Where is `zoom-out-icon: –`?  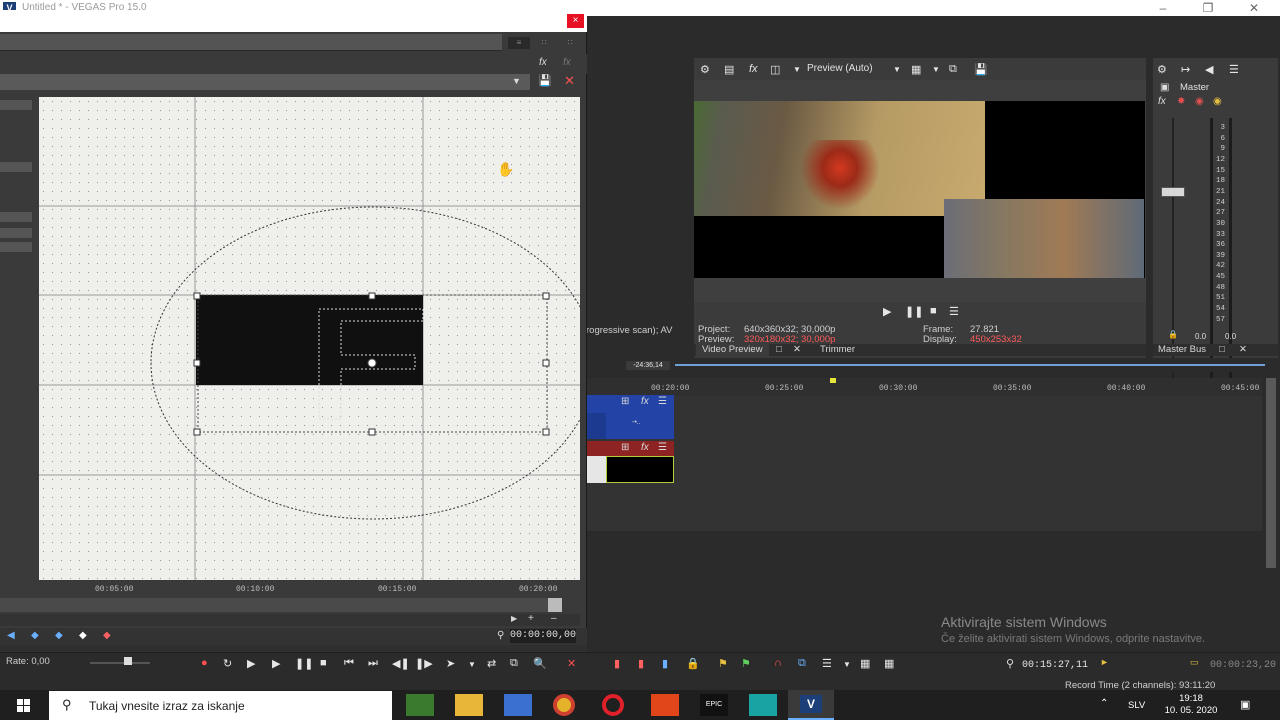 zoom-out-icon: – is located at coordinates (554, 618).